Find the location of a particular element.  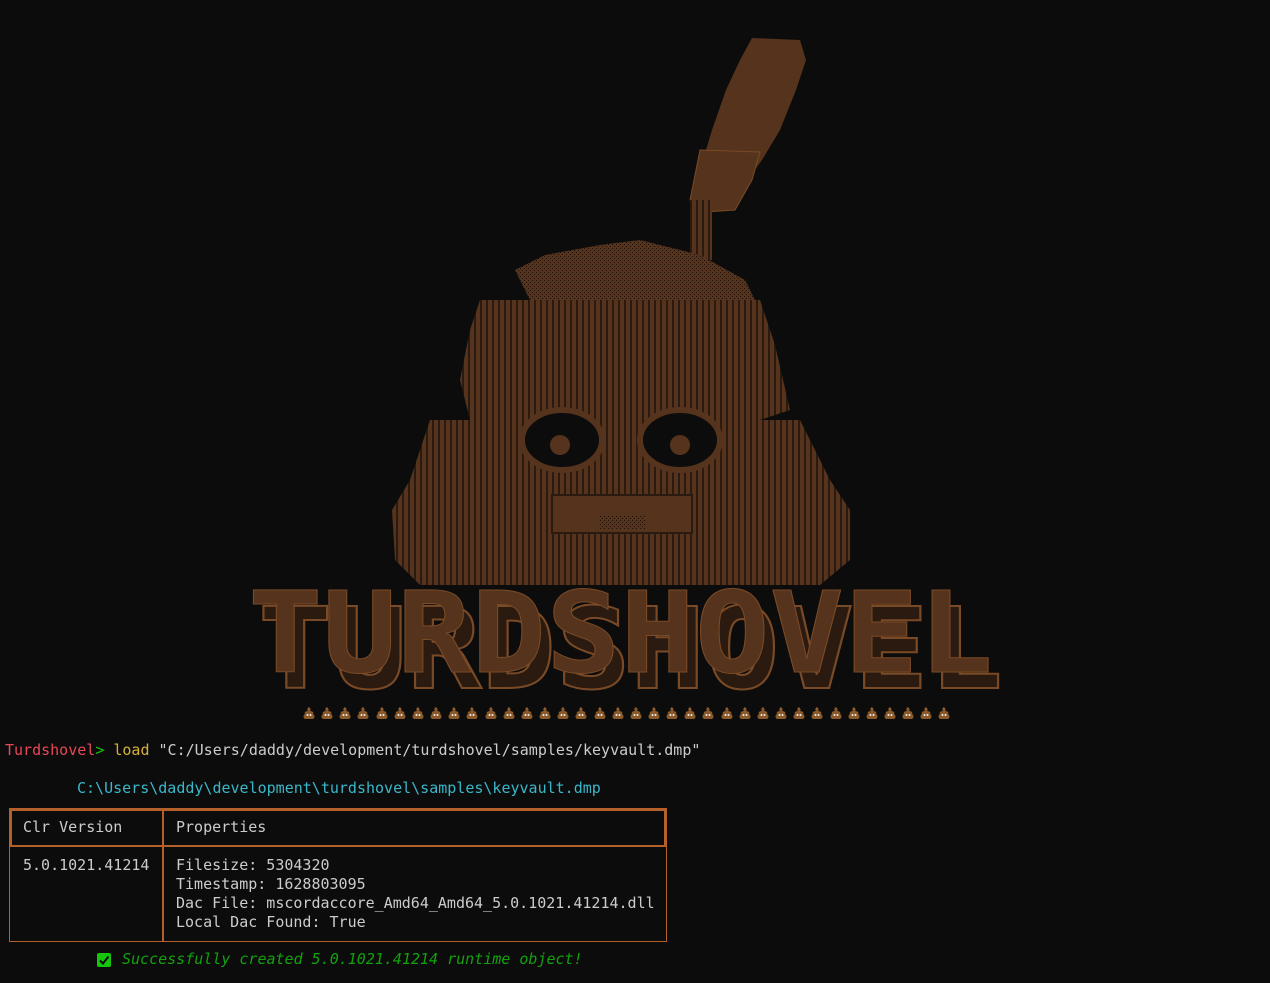

header-clr-version: Clr Version is located at coordinates (73, 827).